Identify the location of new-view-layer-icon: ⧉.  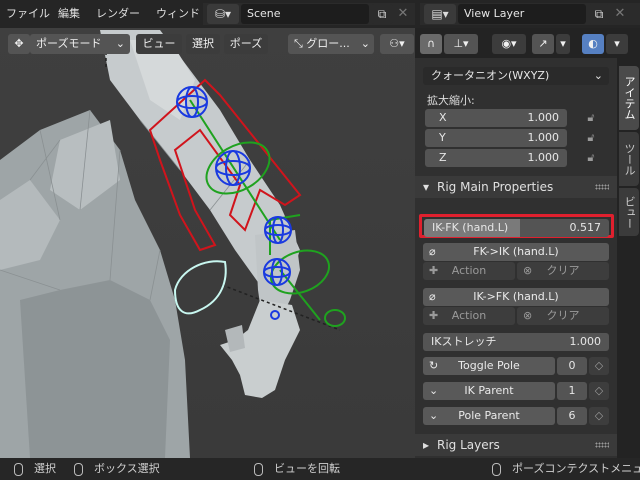
(599, 14).